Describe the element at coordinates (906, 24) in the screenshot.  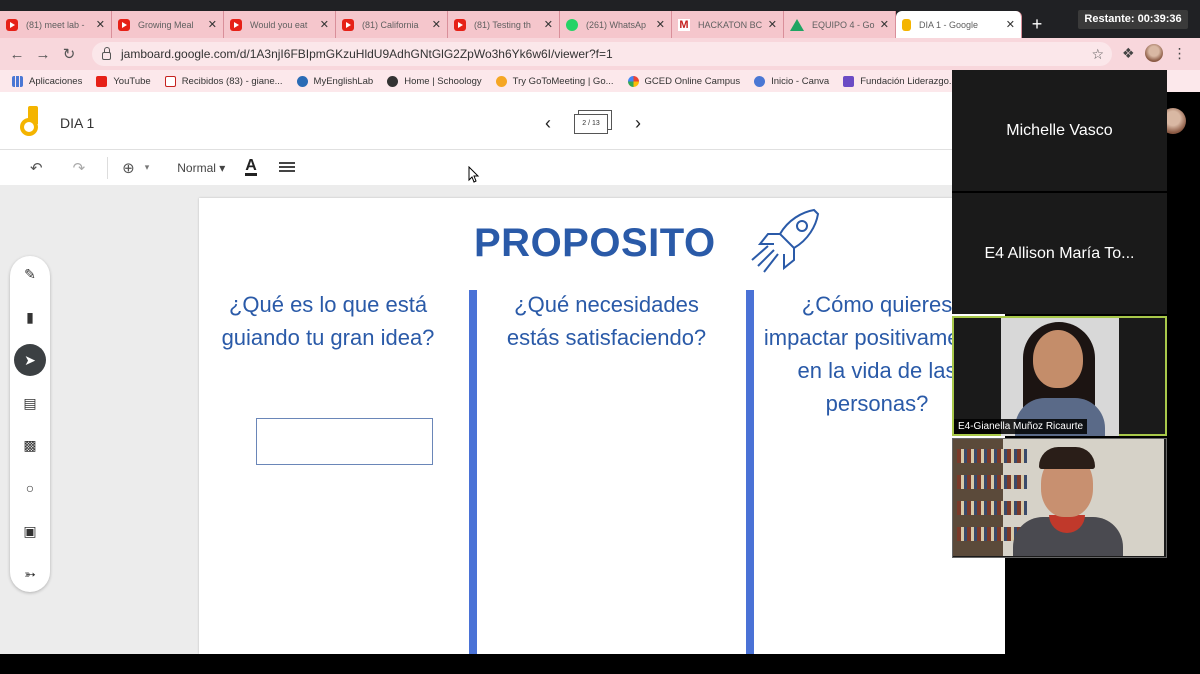
I see `jamboard-icon` at that location.